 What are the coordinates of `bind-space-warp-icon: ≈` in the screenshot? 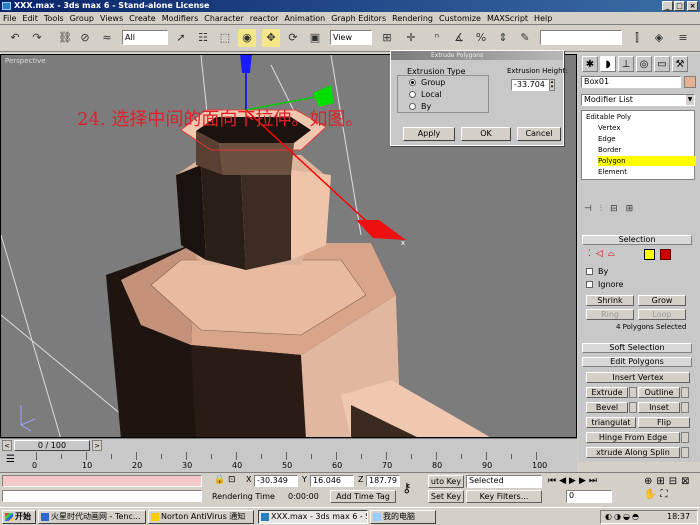 It's located at (107, 38).